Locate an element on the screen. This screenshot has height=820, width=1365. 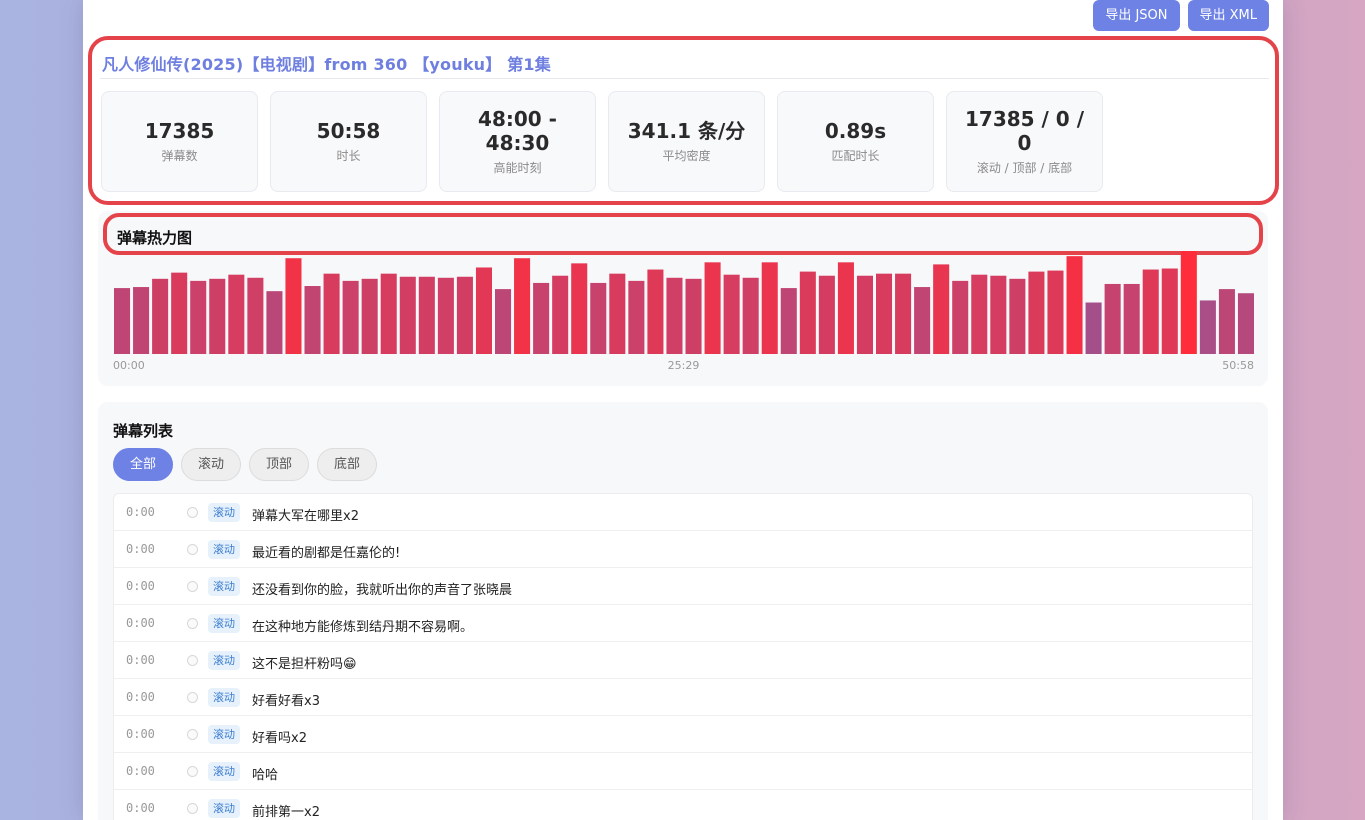
stat-match-time: 0.89s 匹配时长 is located at coordinates (855, 141).